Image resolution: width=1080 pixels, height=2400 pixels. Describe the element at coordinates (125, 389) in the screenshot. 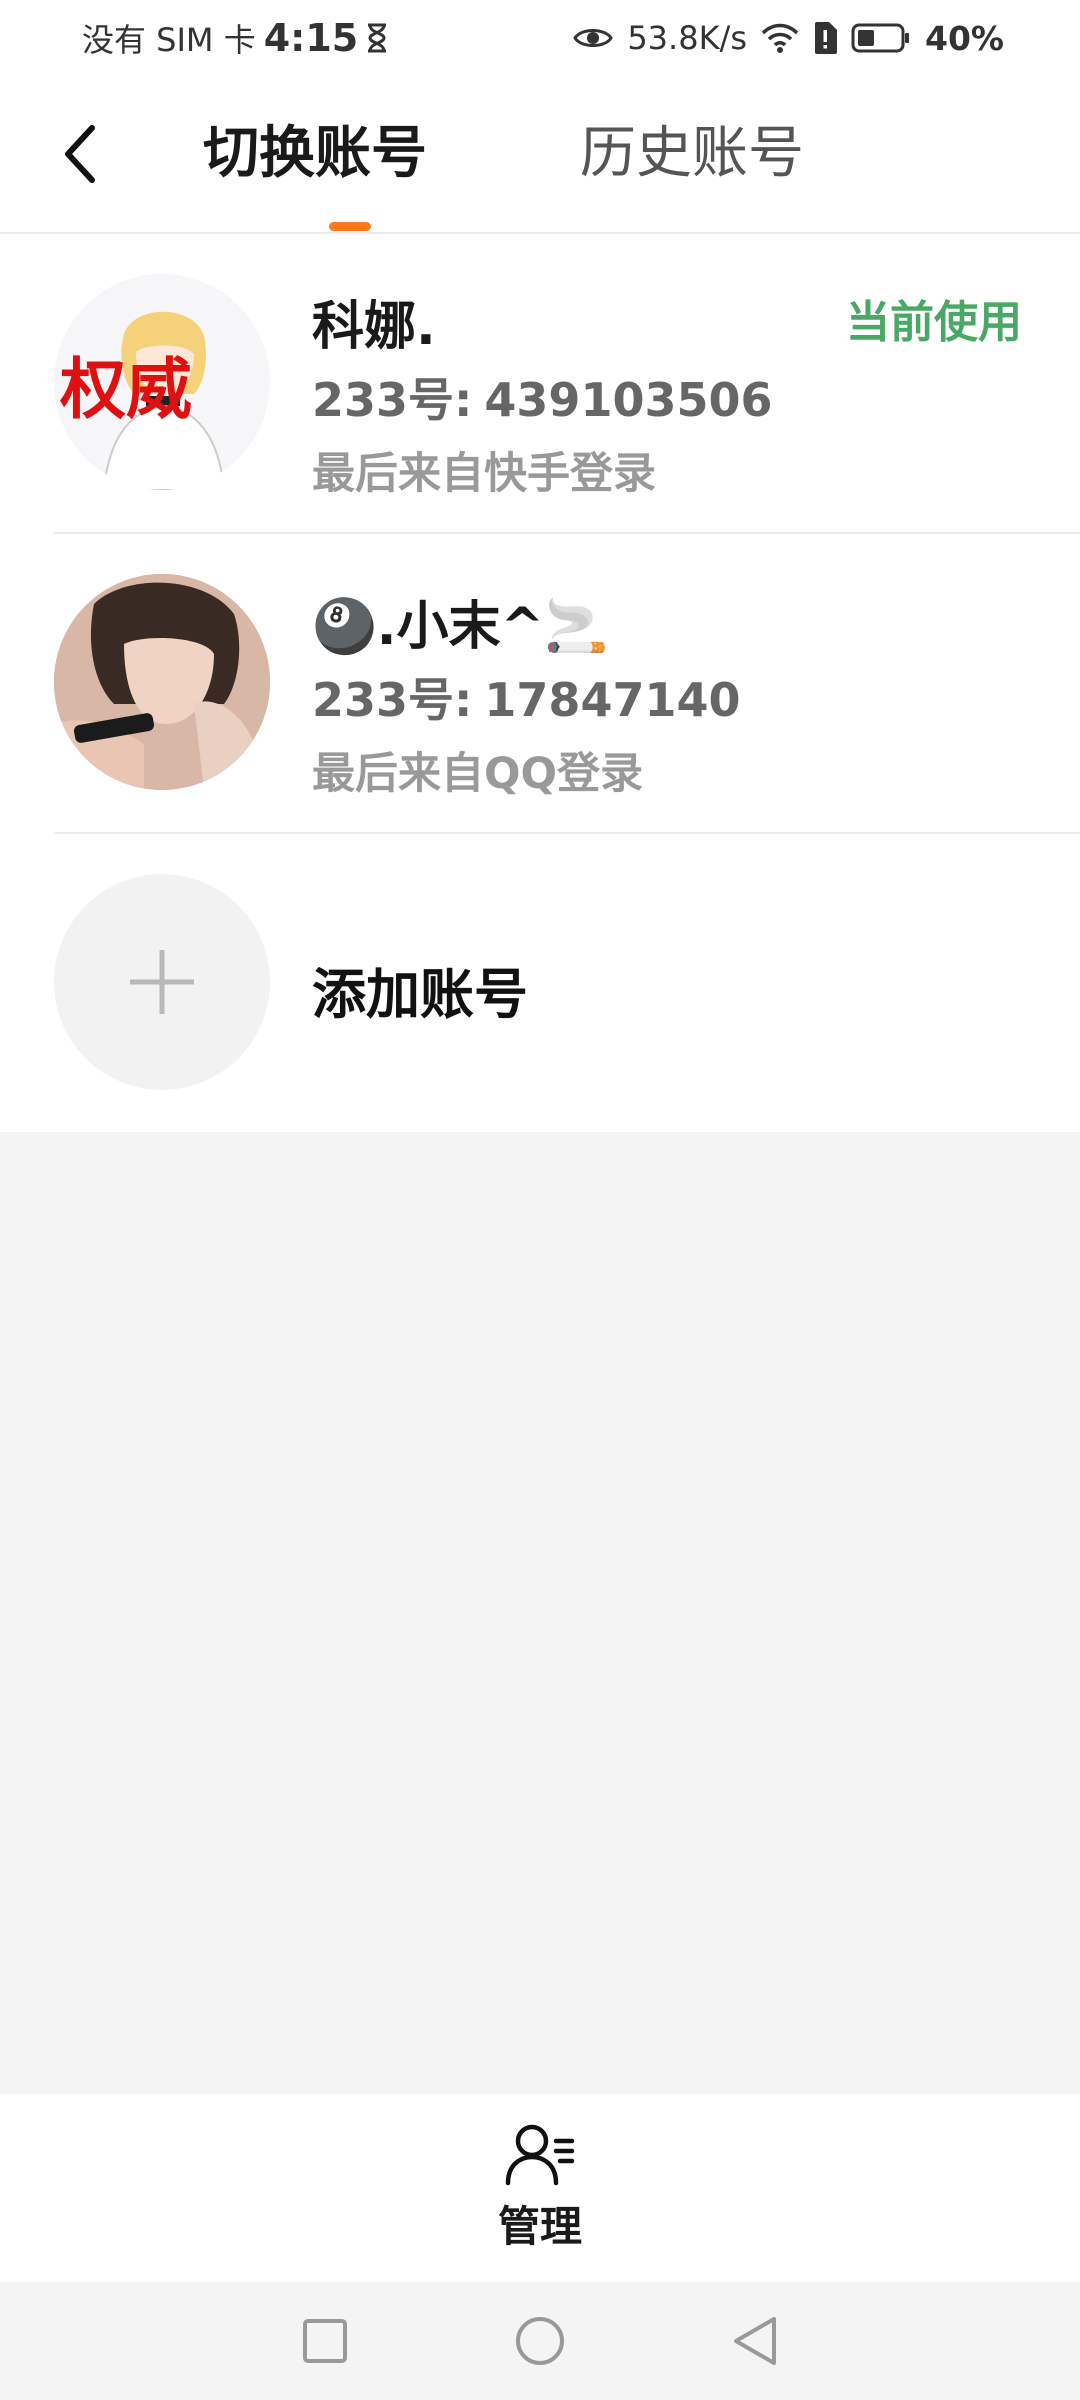

I see `avatar-overlay-text: 权威` at that location.